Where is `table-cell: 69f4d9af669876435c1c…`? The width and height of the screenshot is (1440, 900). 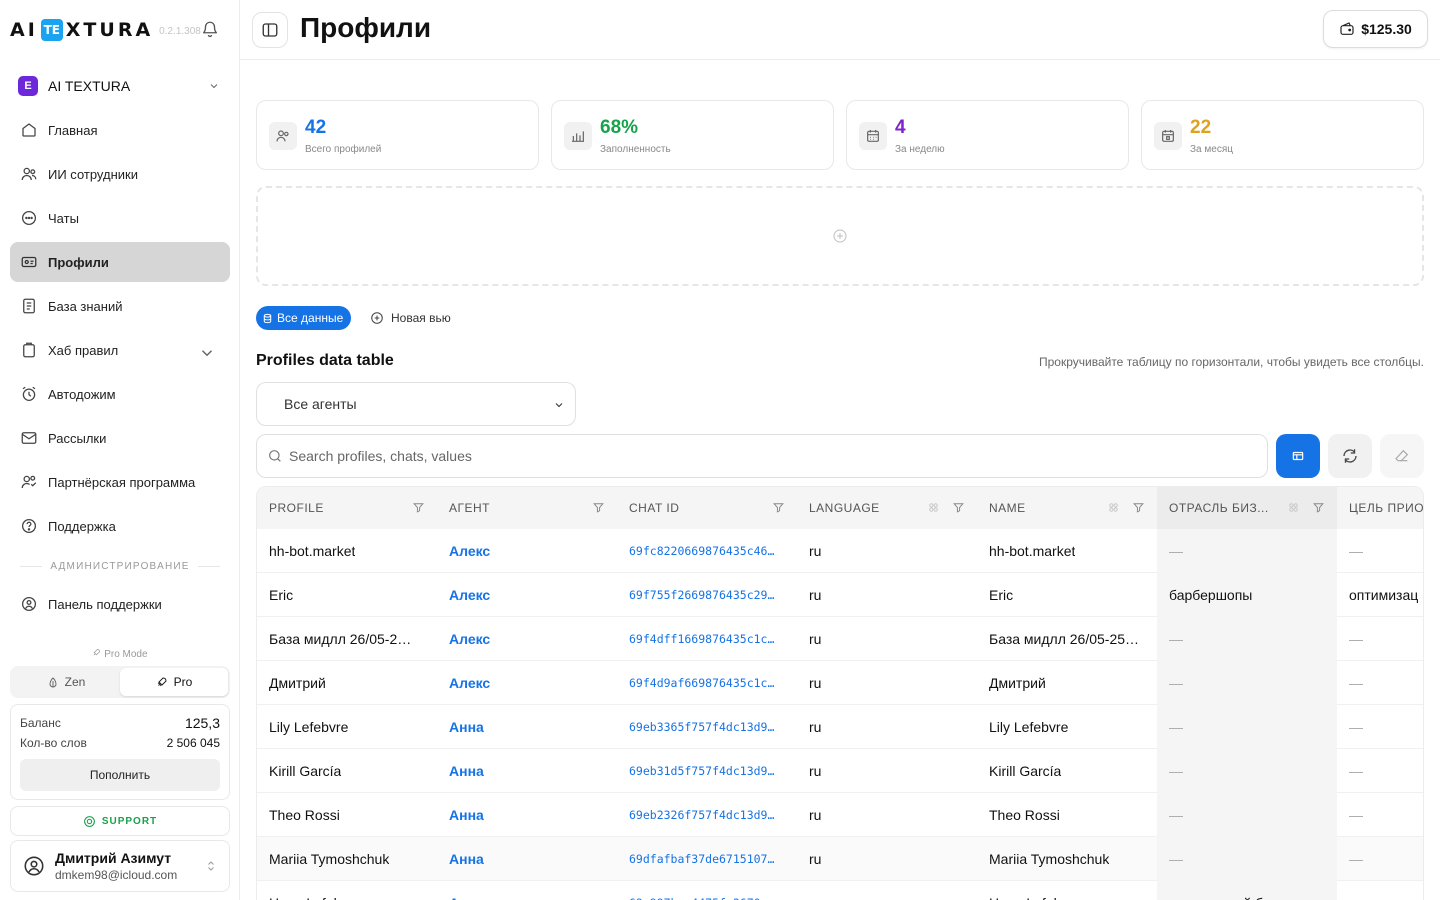 table-cell: 69f4d9af669876435c1c… is located at coordinates (707, 683).